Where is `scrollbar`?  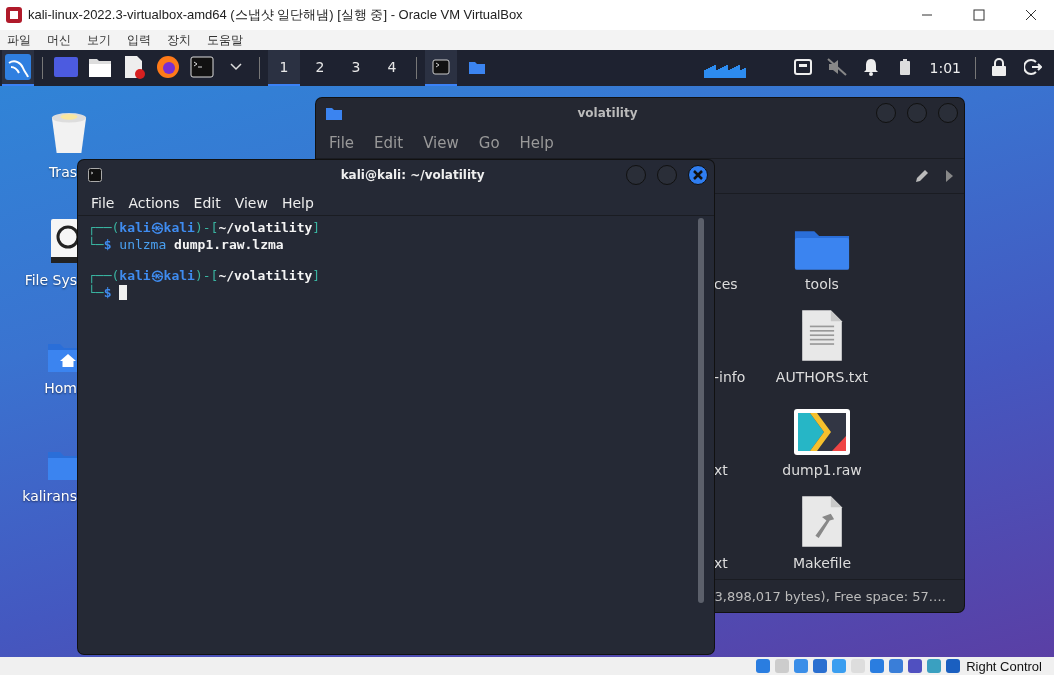 scrollbar is located at coordinates (701, 410).